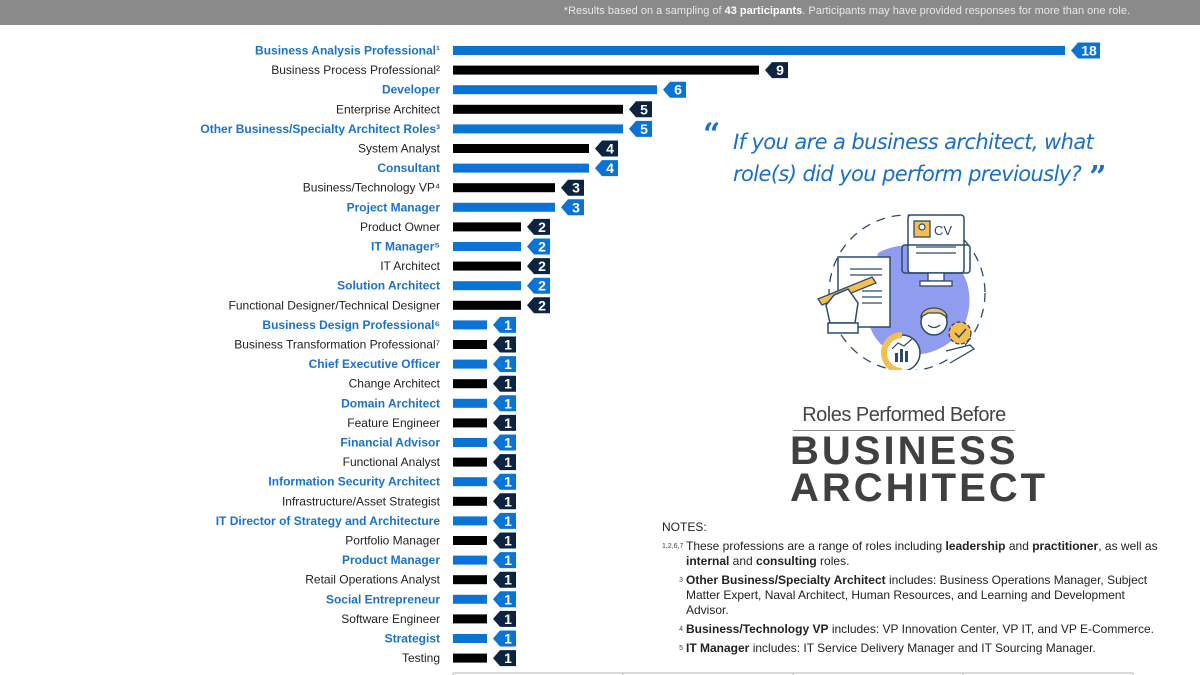 The height and width of the screenshot is (675, 1200). What do you see at coordinates (394, 207) in the screenshot?
I see `category-label: Project Manager` at bounding box center [394, 207].